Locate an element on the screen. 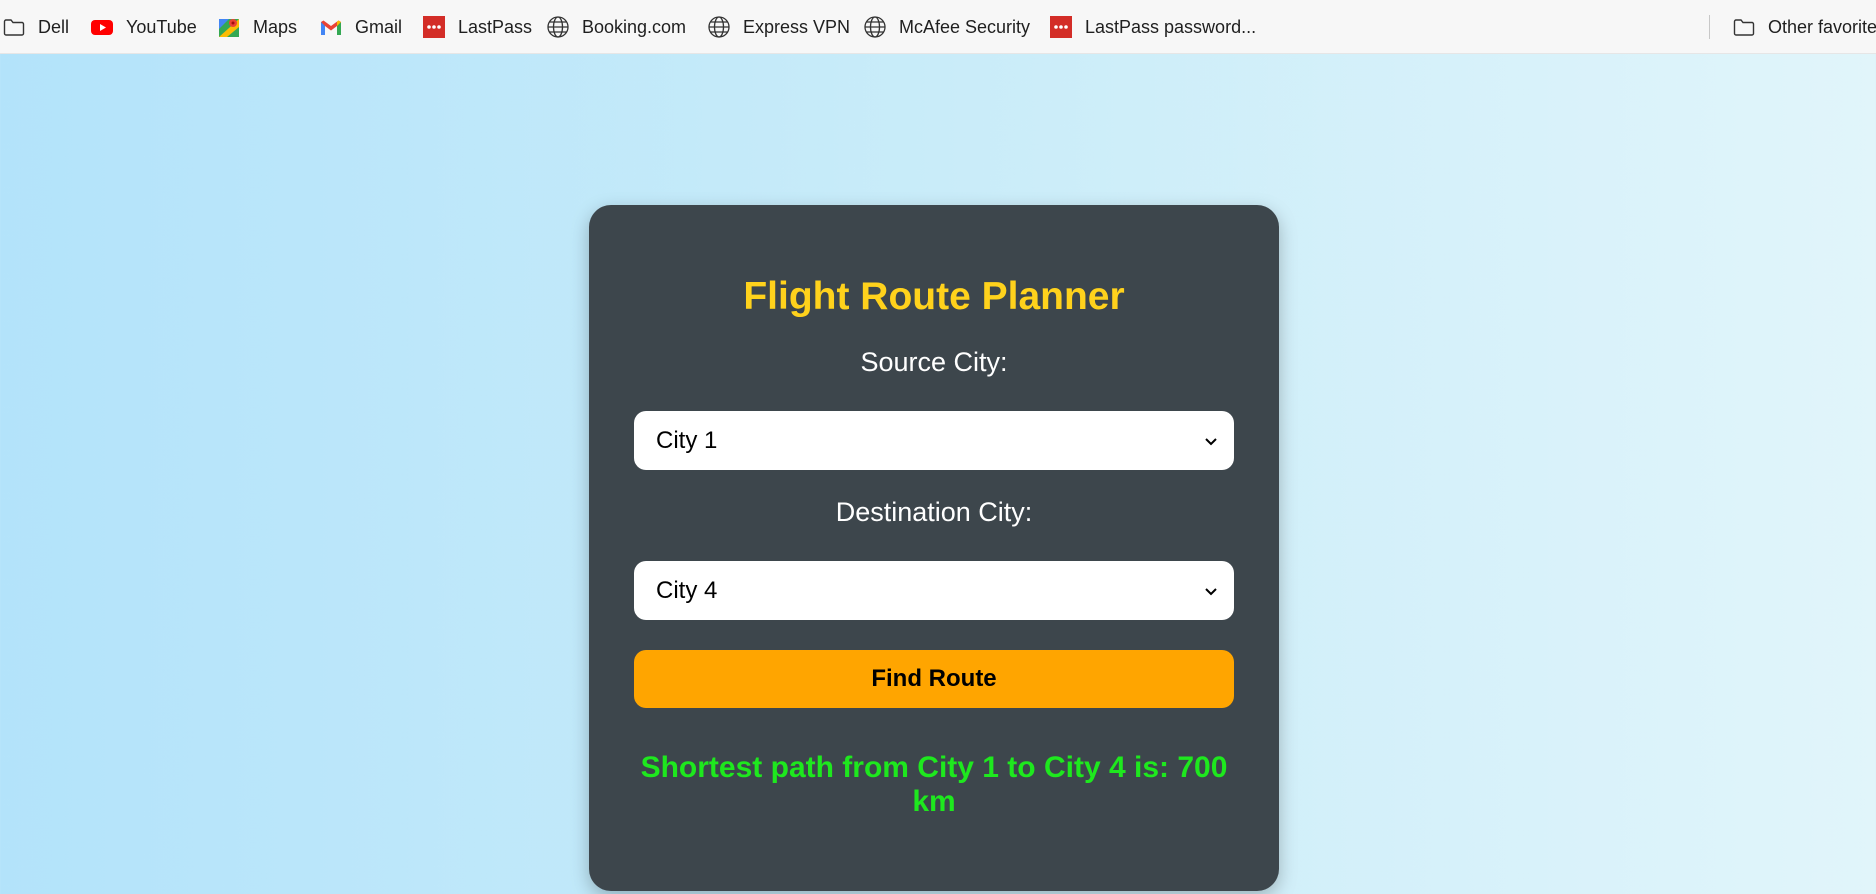 This screenshot has width=1876, height=894. destination-city-label: Destination City: is located at coordinates (934, 512).